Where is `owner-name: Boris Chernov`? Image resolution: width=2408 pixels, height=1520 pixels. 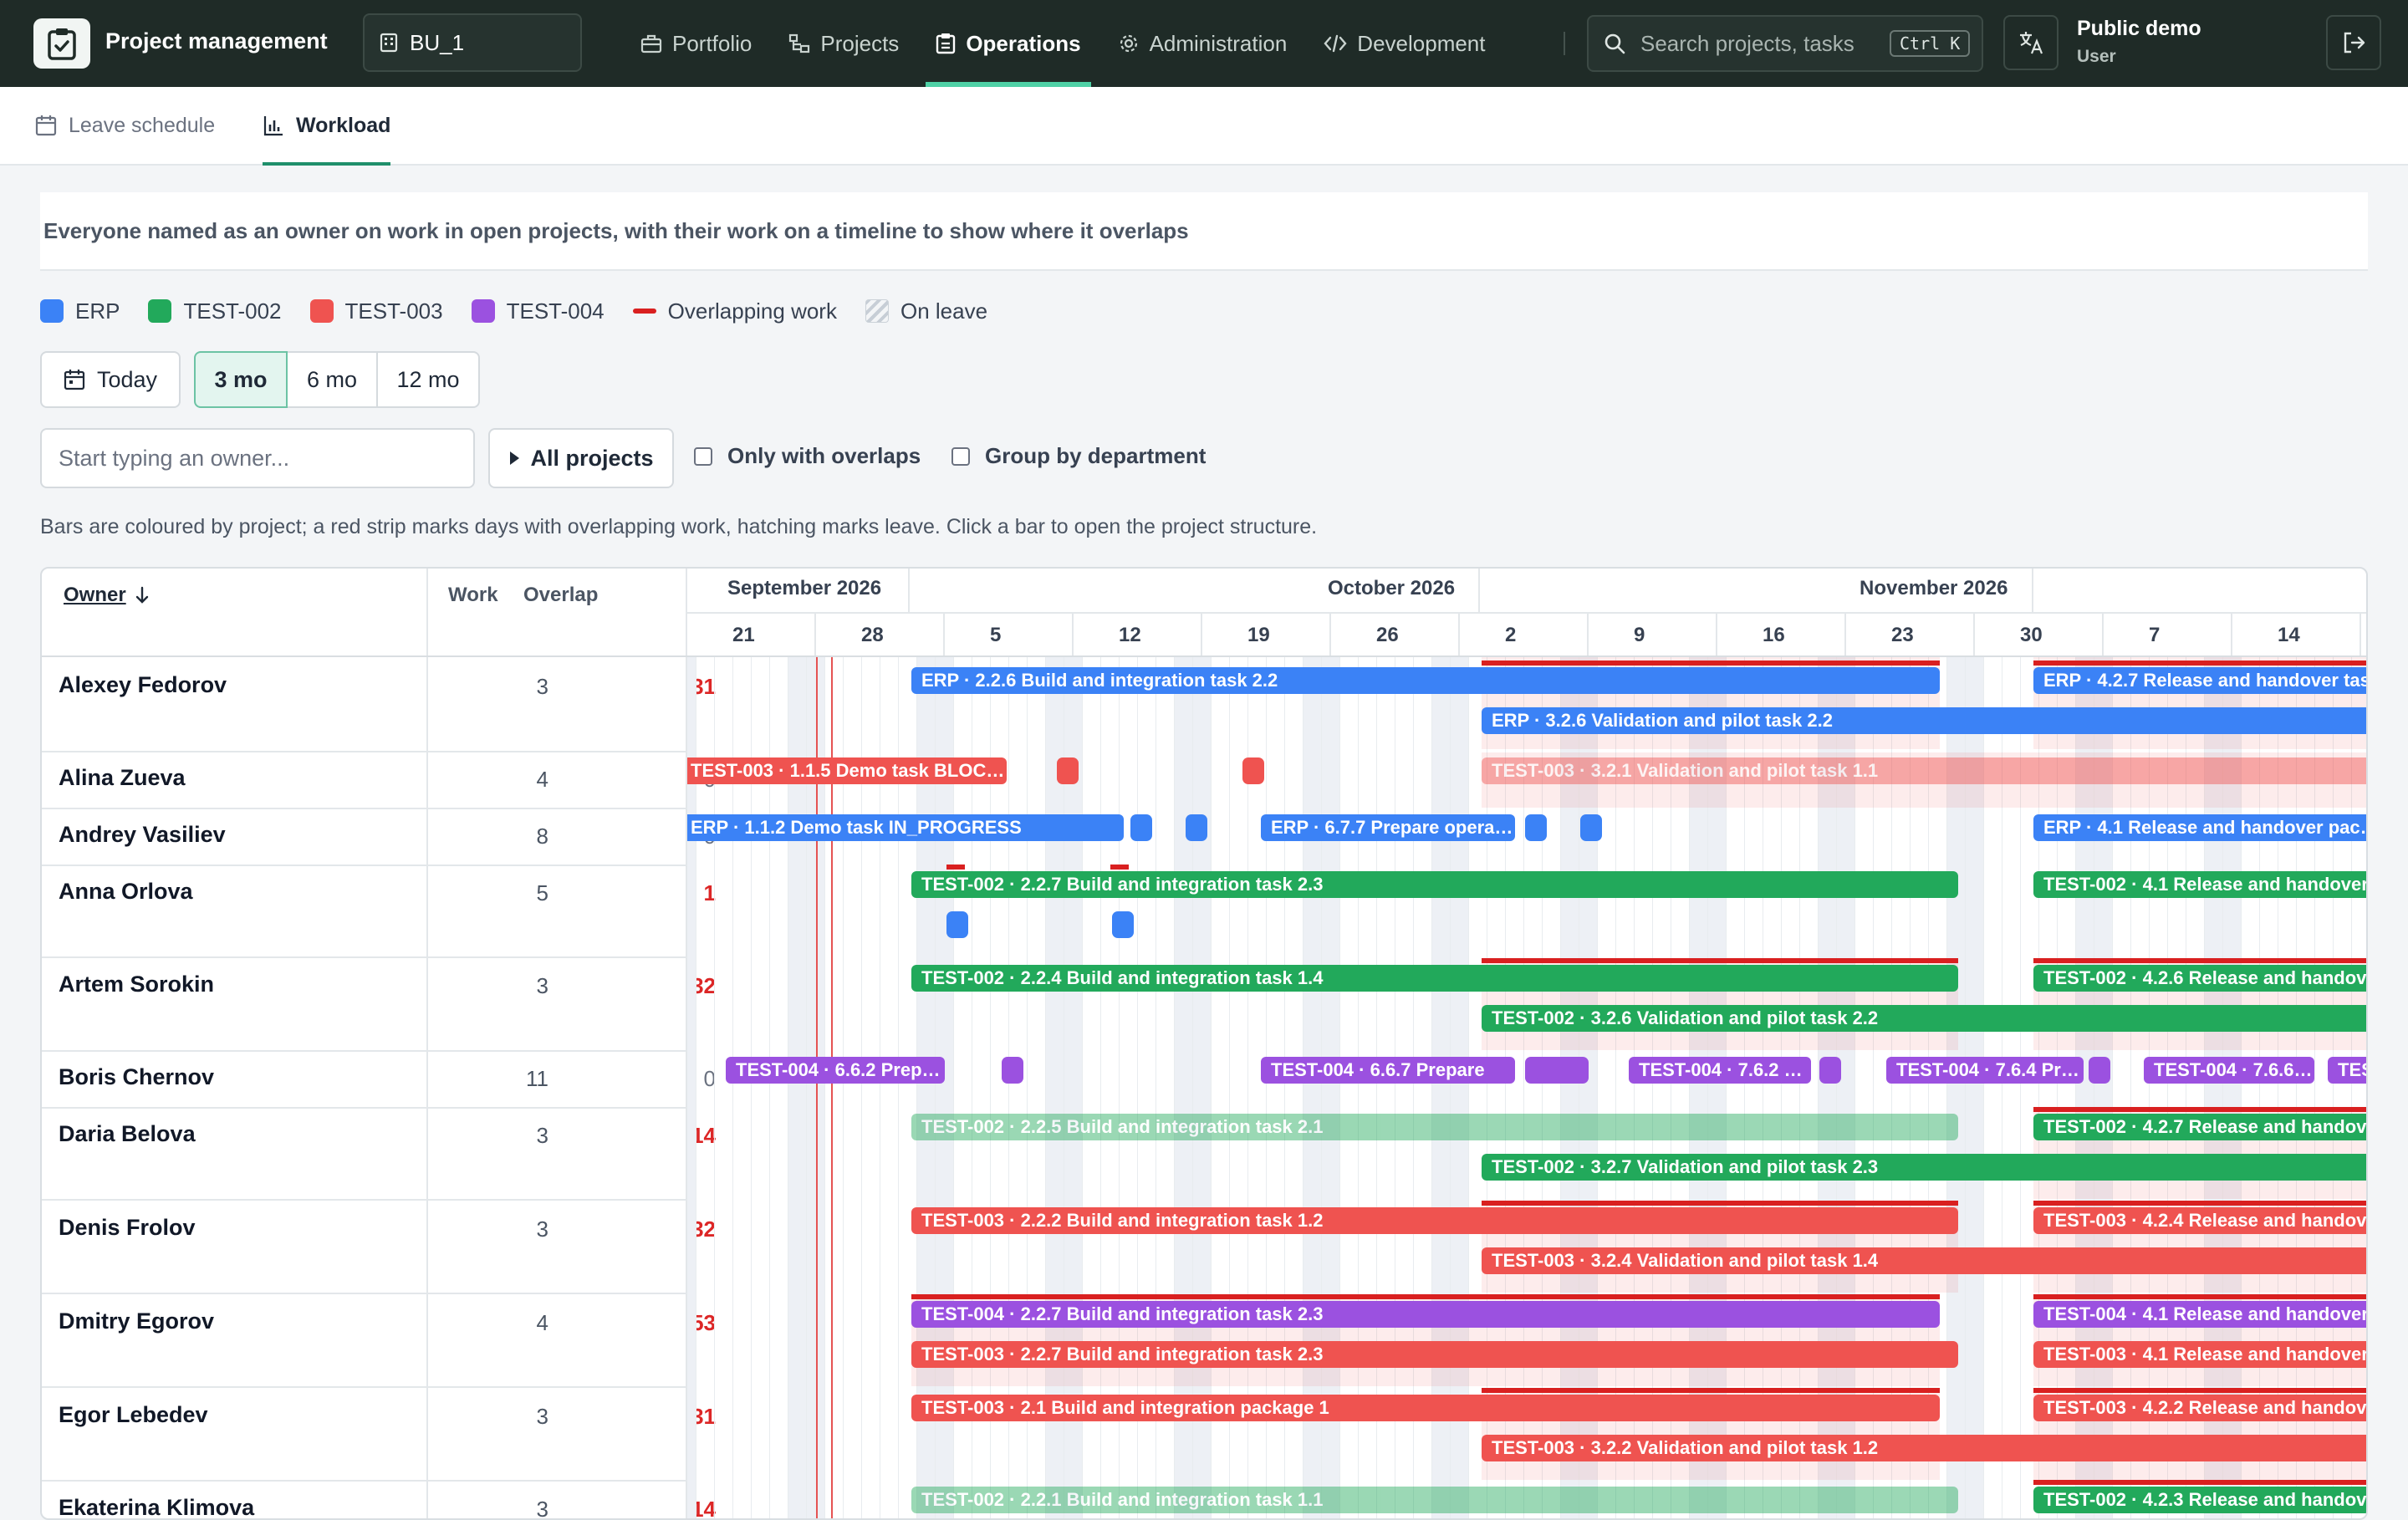
owner-name: Boris Chernov is located at coordinates (136, 1077).